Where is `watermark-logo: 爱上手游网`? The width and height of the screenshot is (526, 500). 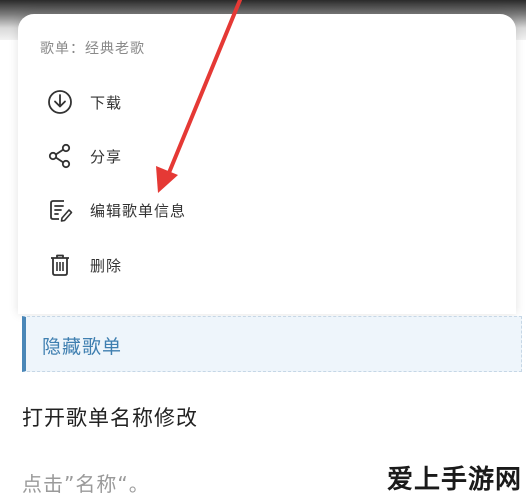 watermark-logo: 爱上手游网 is located at coordinates (454, 480).